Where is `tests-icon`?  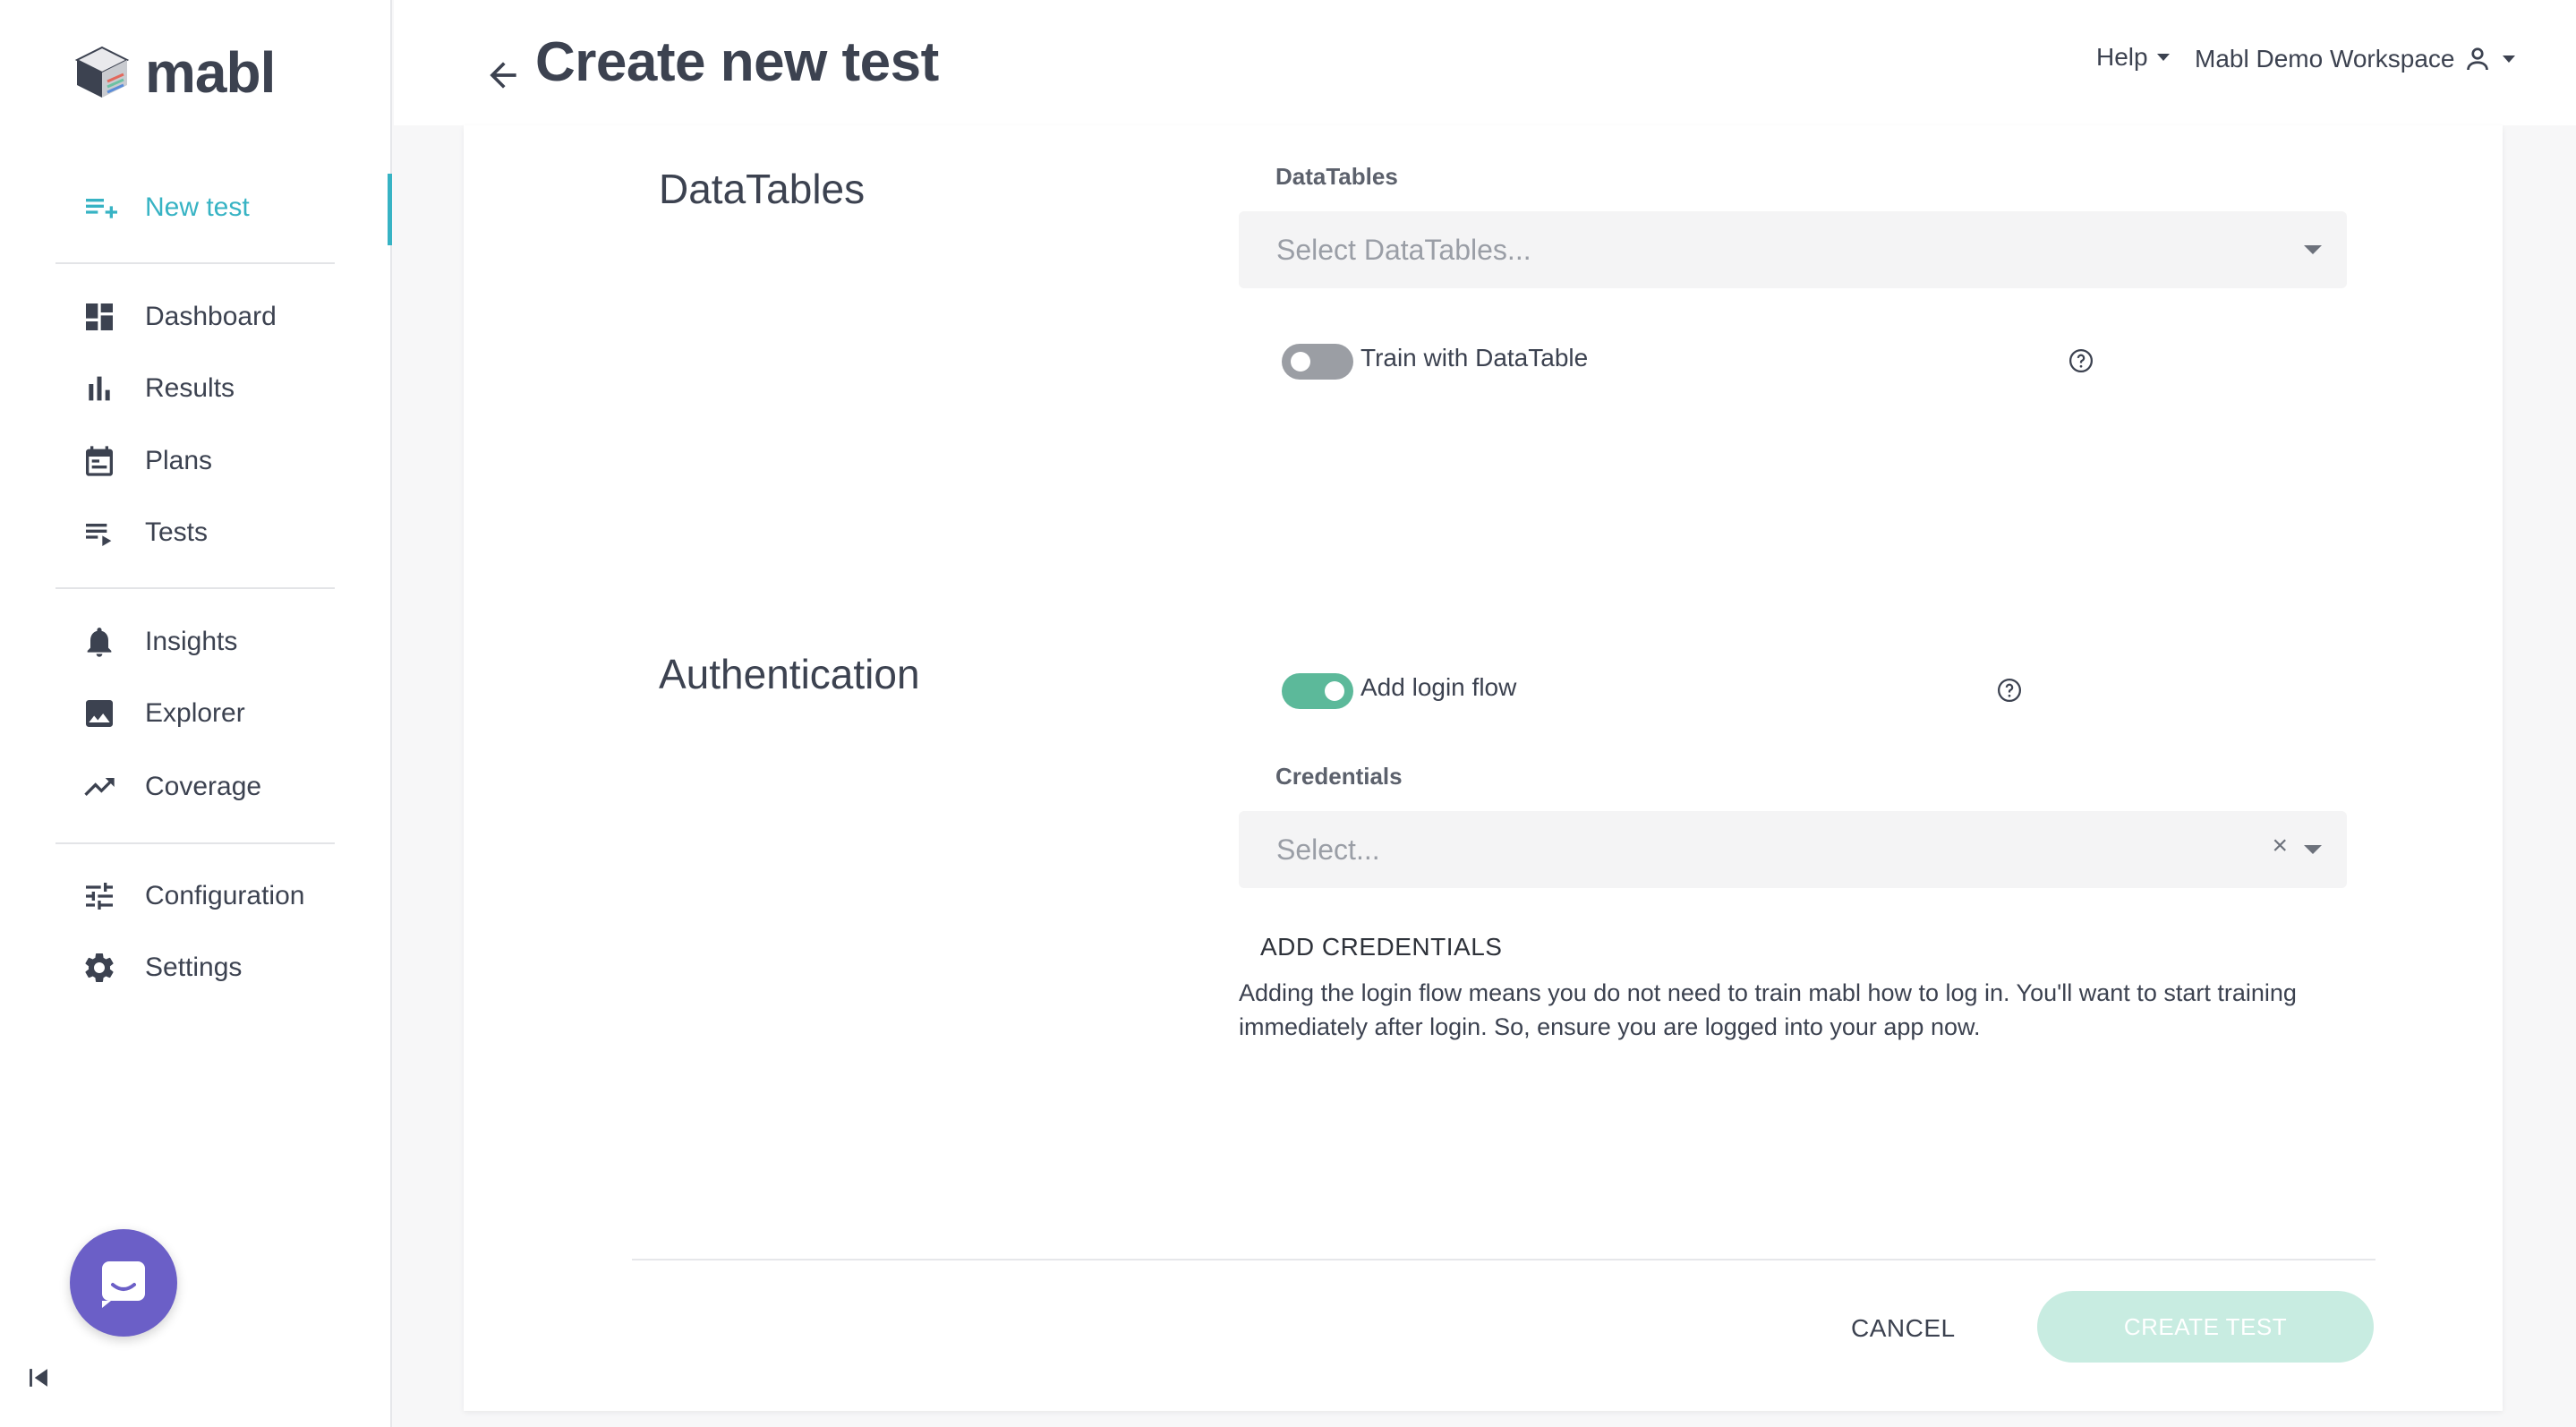
tests-icon is located at coordinates (99, 533).